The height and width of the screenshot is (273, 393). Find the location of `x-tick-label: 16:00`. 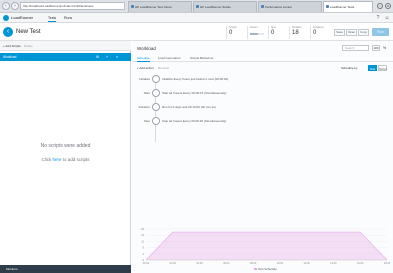

x-tick-label: 16:00 is located at coordinates (360, 263).